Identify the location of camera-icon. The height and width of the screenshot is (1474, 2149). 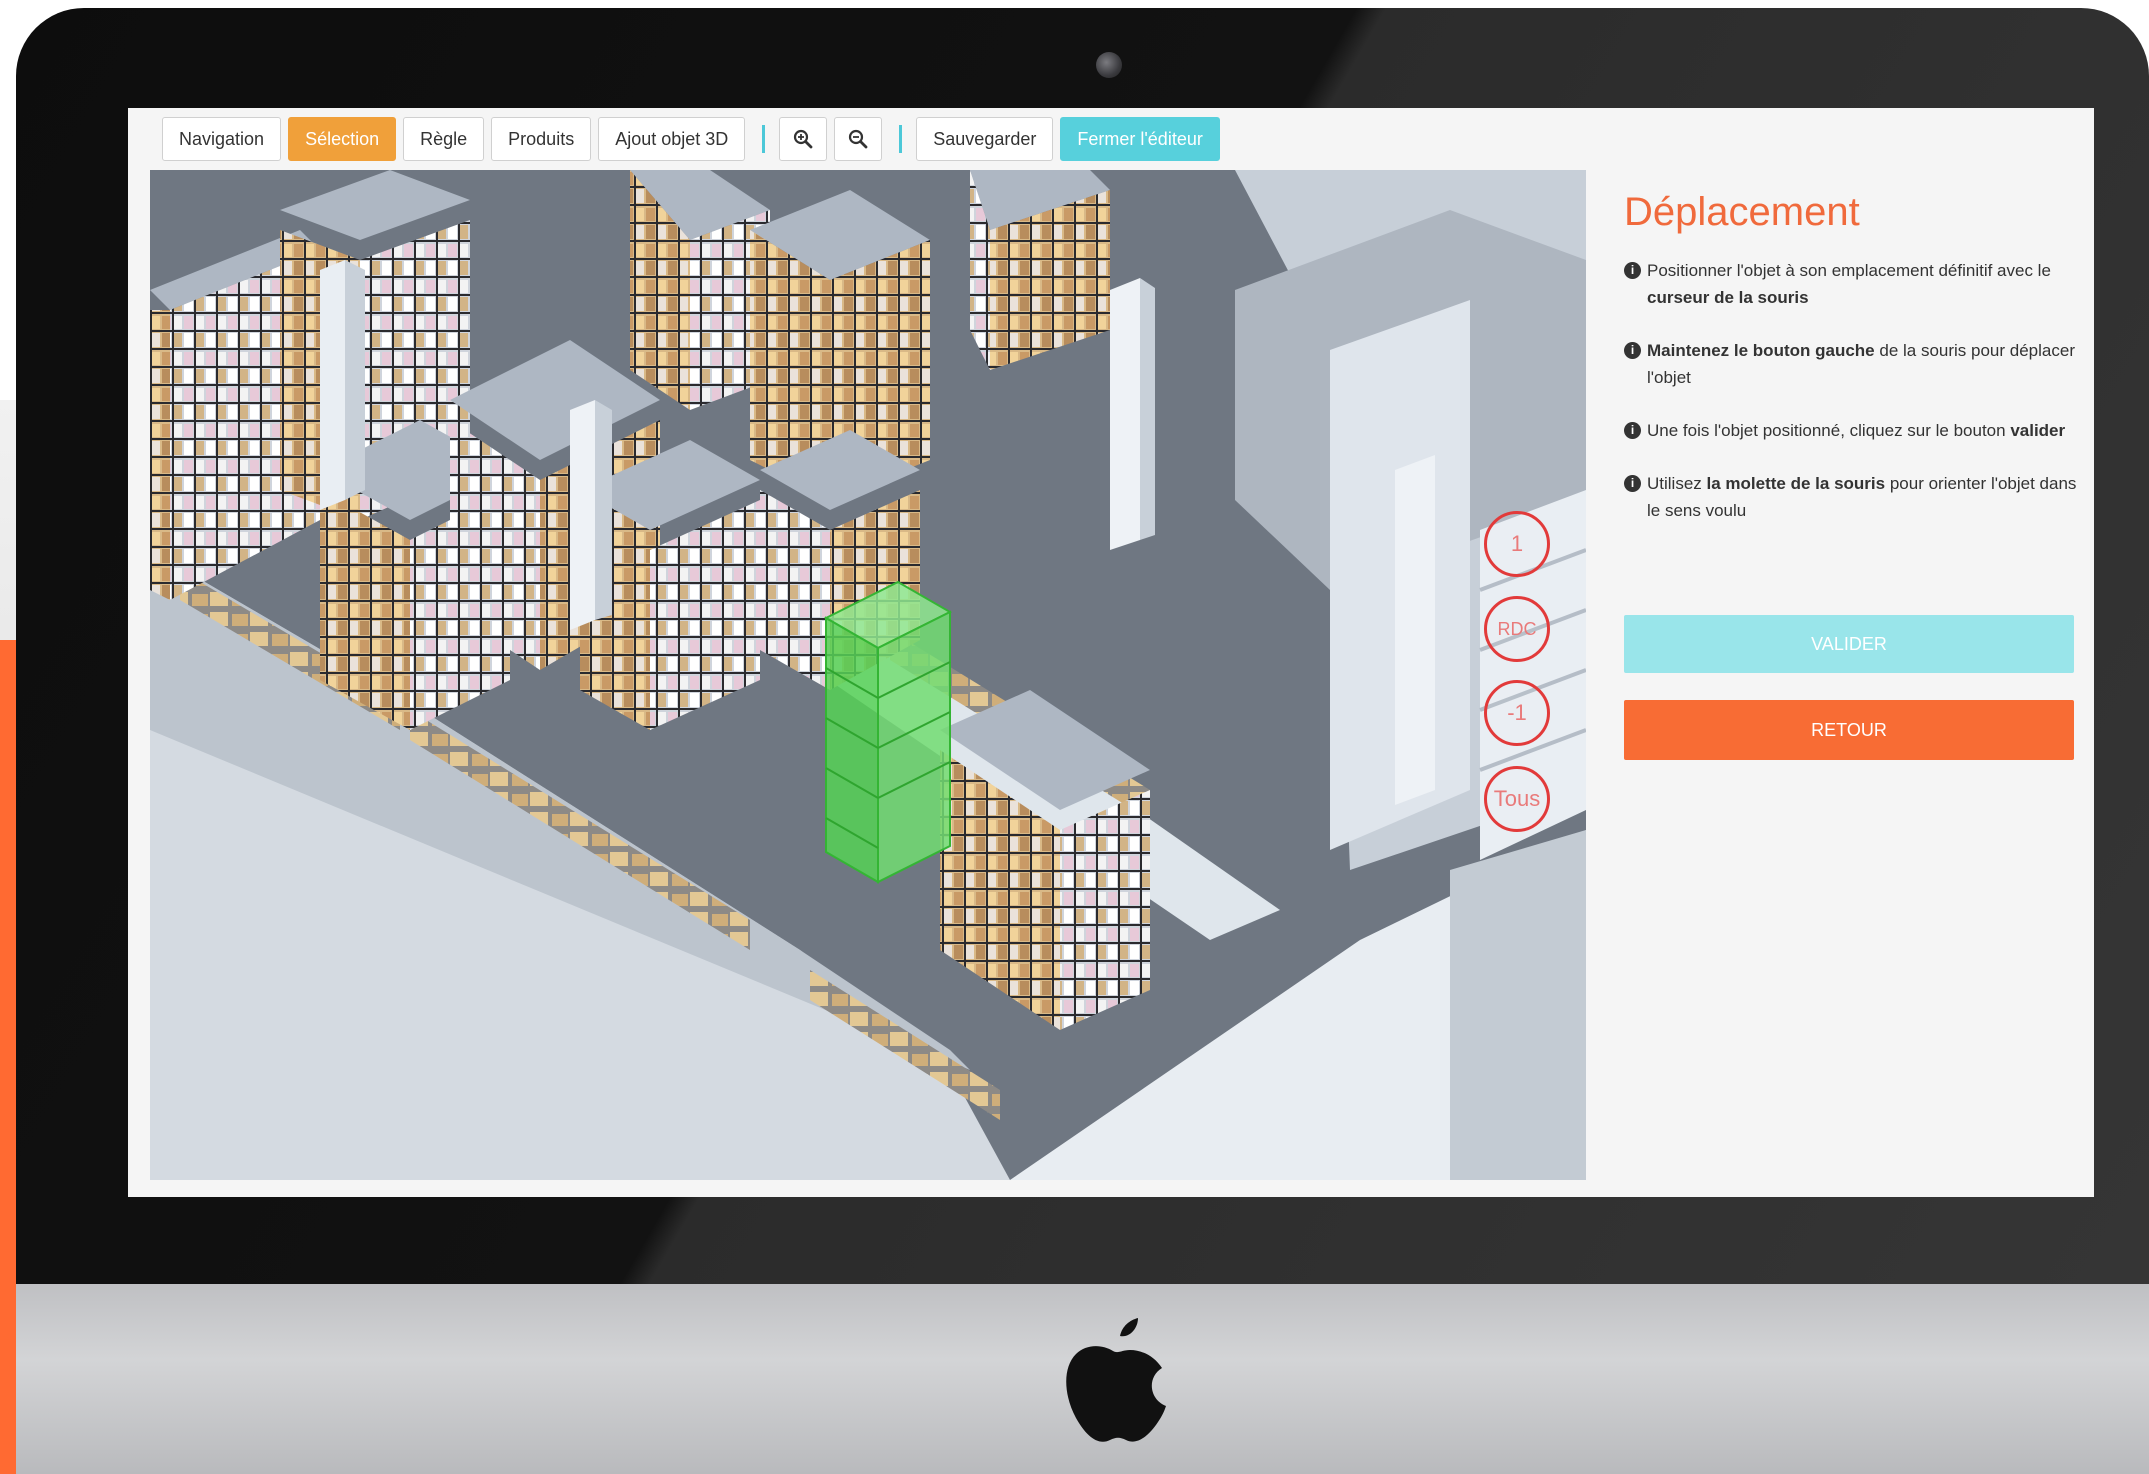
(1109, 65).